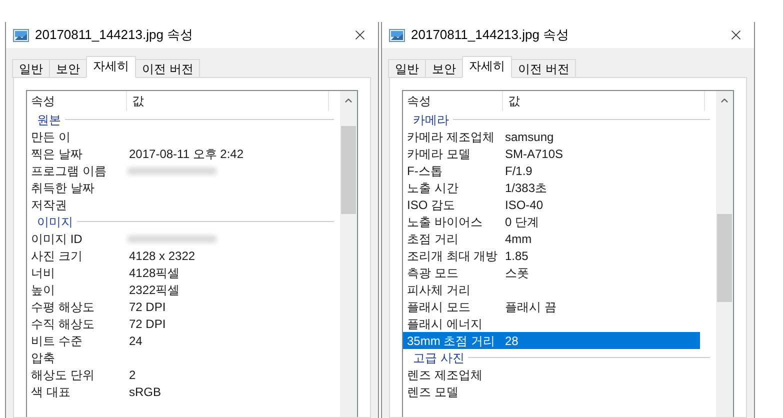 Image resolution: width=783 pixels, height=418 pixels. What do you see at coordinates (551, 272) in the screenshot?
I see `list-row: 측광 모드 스폿` at bounding box center [551, 272].